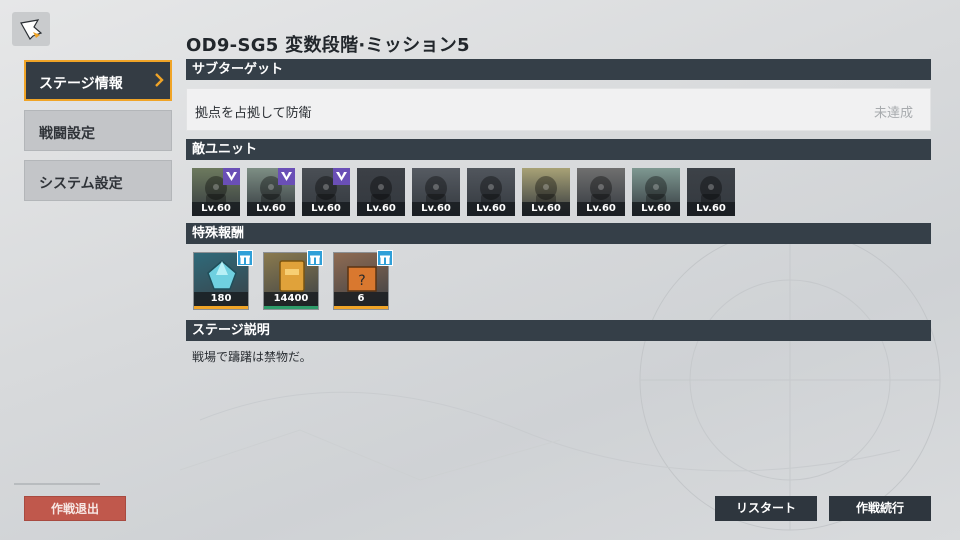 This screenshot has height=540, width=960. What do you see at coordinates (880, 508) in the screenshot?
I see `continue-button: 作戦続行` at bounding box center [880, 508].